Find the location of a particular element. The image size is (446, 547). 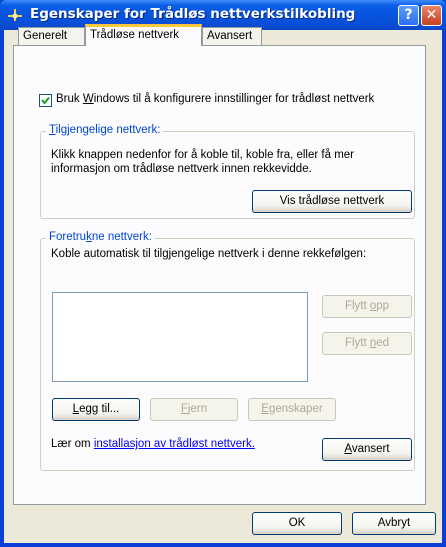

preferred-networks-legend: Foretrukne nettverk: is located at coordinates (100, 237).